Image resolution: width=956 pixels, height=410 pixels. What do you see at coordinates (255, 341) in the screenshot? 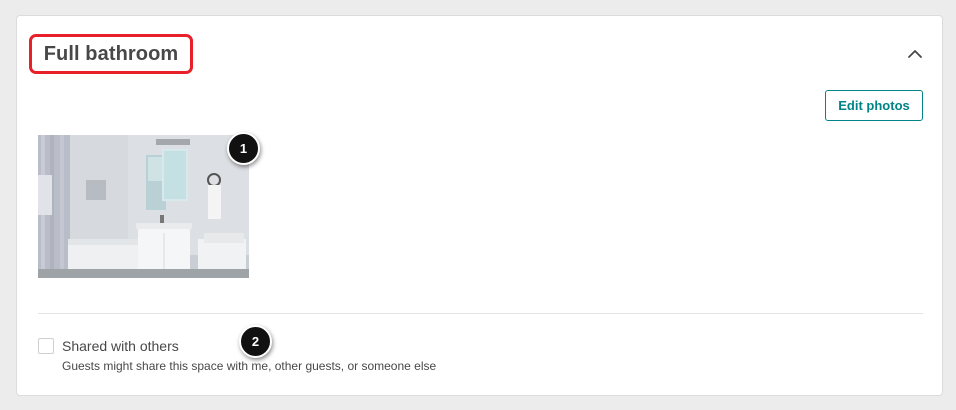
I see `callout-badge-2: 2` at bounding box center [255, 341].